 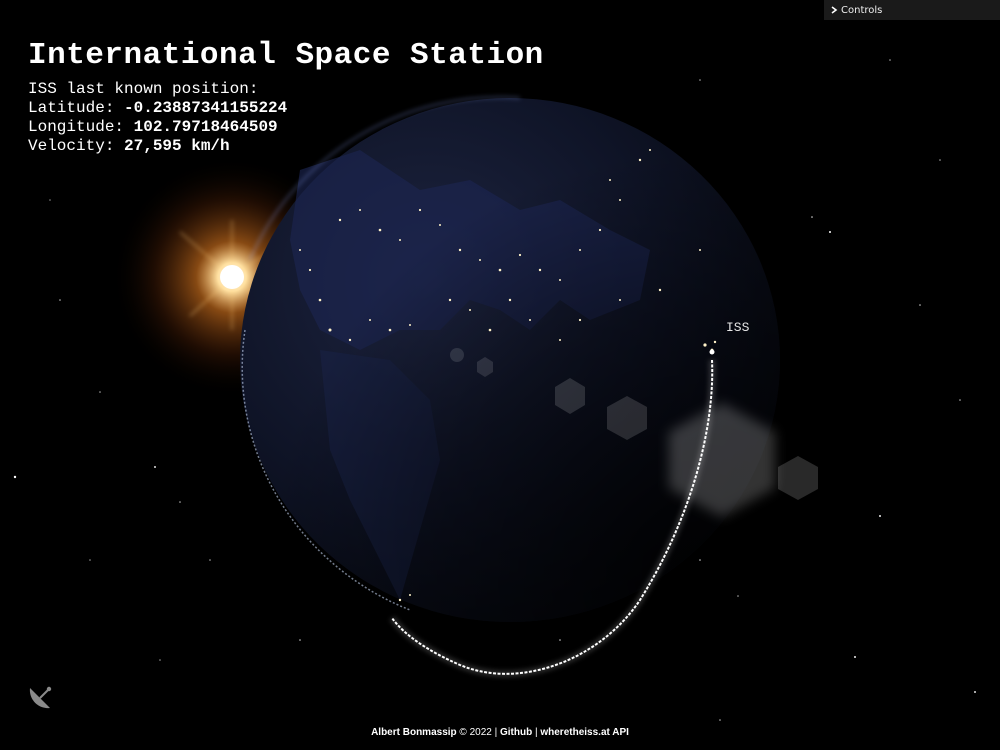 What do you see at coordinates (286, 127) in the screenshot?
I see `longitude-row: Longitude: 102.79718464509` at bounding box center [286, 127].